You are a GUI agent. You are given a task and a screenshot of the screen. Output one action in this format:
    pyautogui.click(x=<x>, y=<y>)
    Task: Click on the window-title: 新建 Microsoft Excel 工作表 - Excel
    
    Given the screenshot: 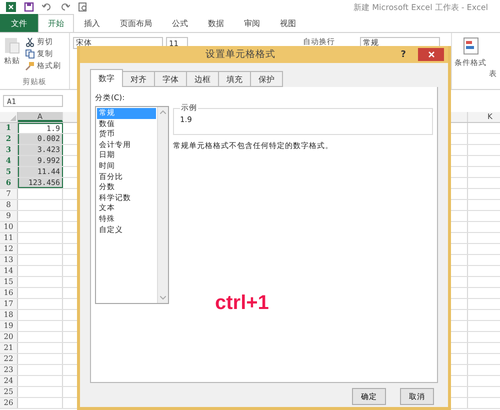 What is the action you would take?
    pyautogui.click(x=421, y=7)
    